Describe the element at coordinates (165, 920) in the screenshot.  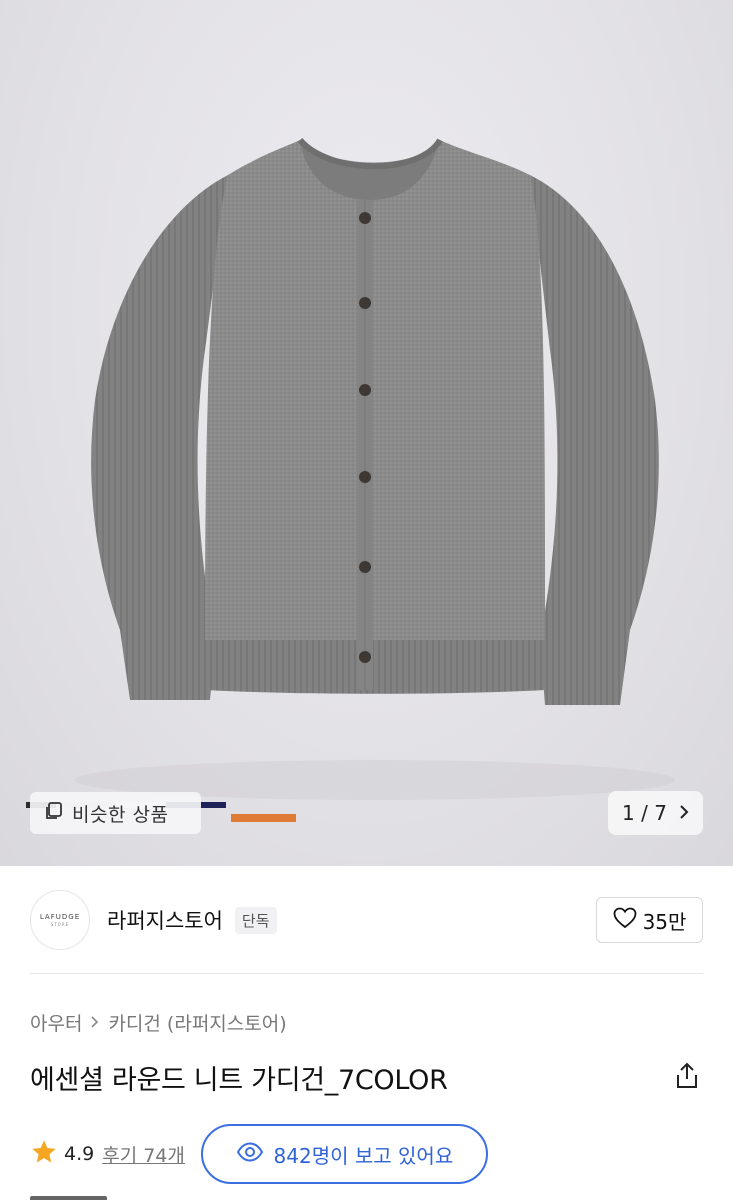
I see `store-name: 라퍼지스토어` at that location.